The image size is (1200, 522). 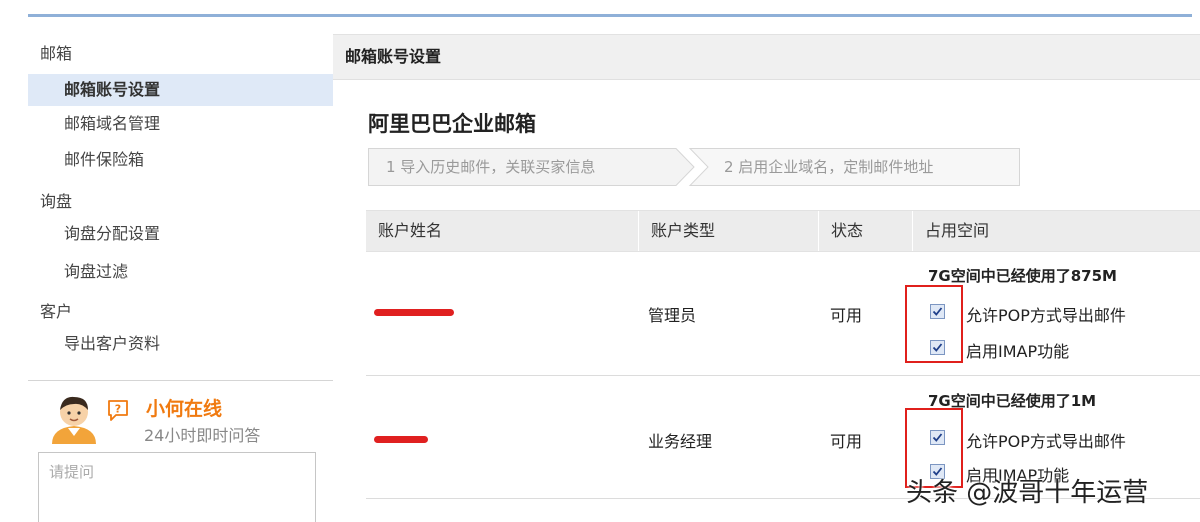 What do you see at coordinates (180, 160) in the screenshot?
I see `sidebar-item-mail-safe: 邮件保险箱` at bounding box center [180, 160].